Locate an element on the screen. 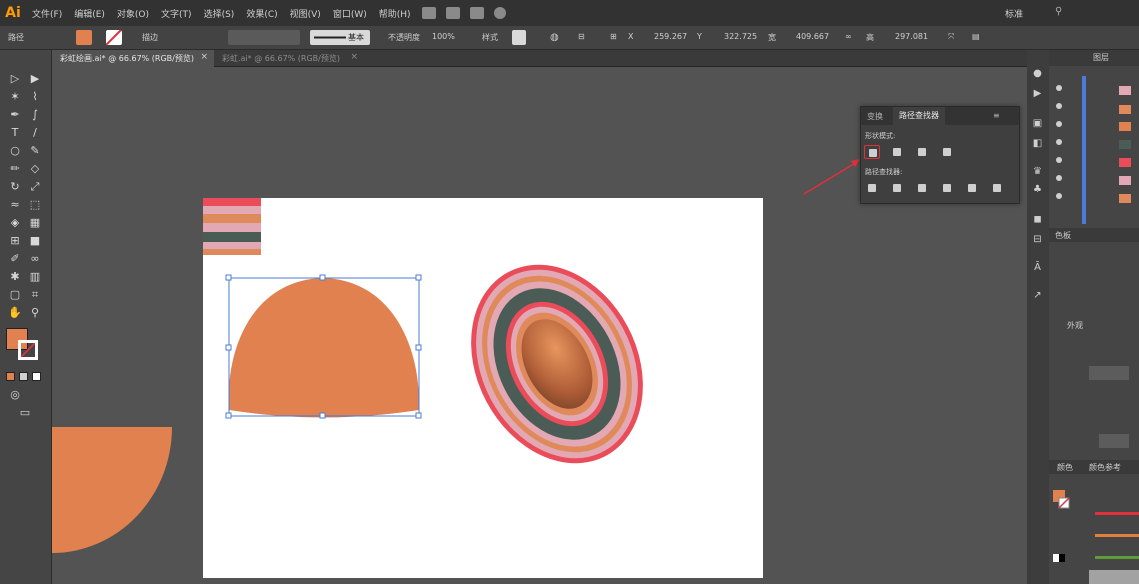  color-guide-icon: ▶ is located at coordinates (1037, 94).